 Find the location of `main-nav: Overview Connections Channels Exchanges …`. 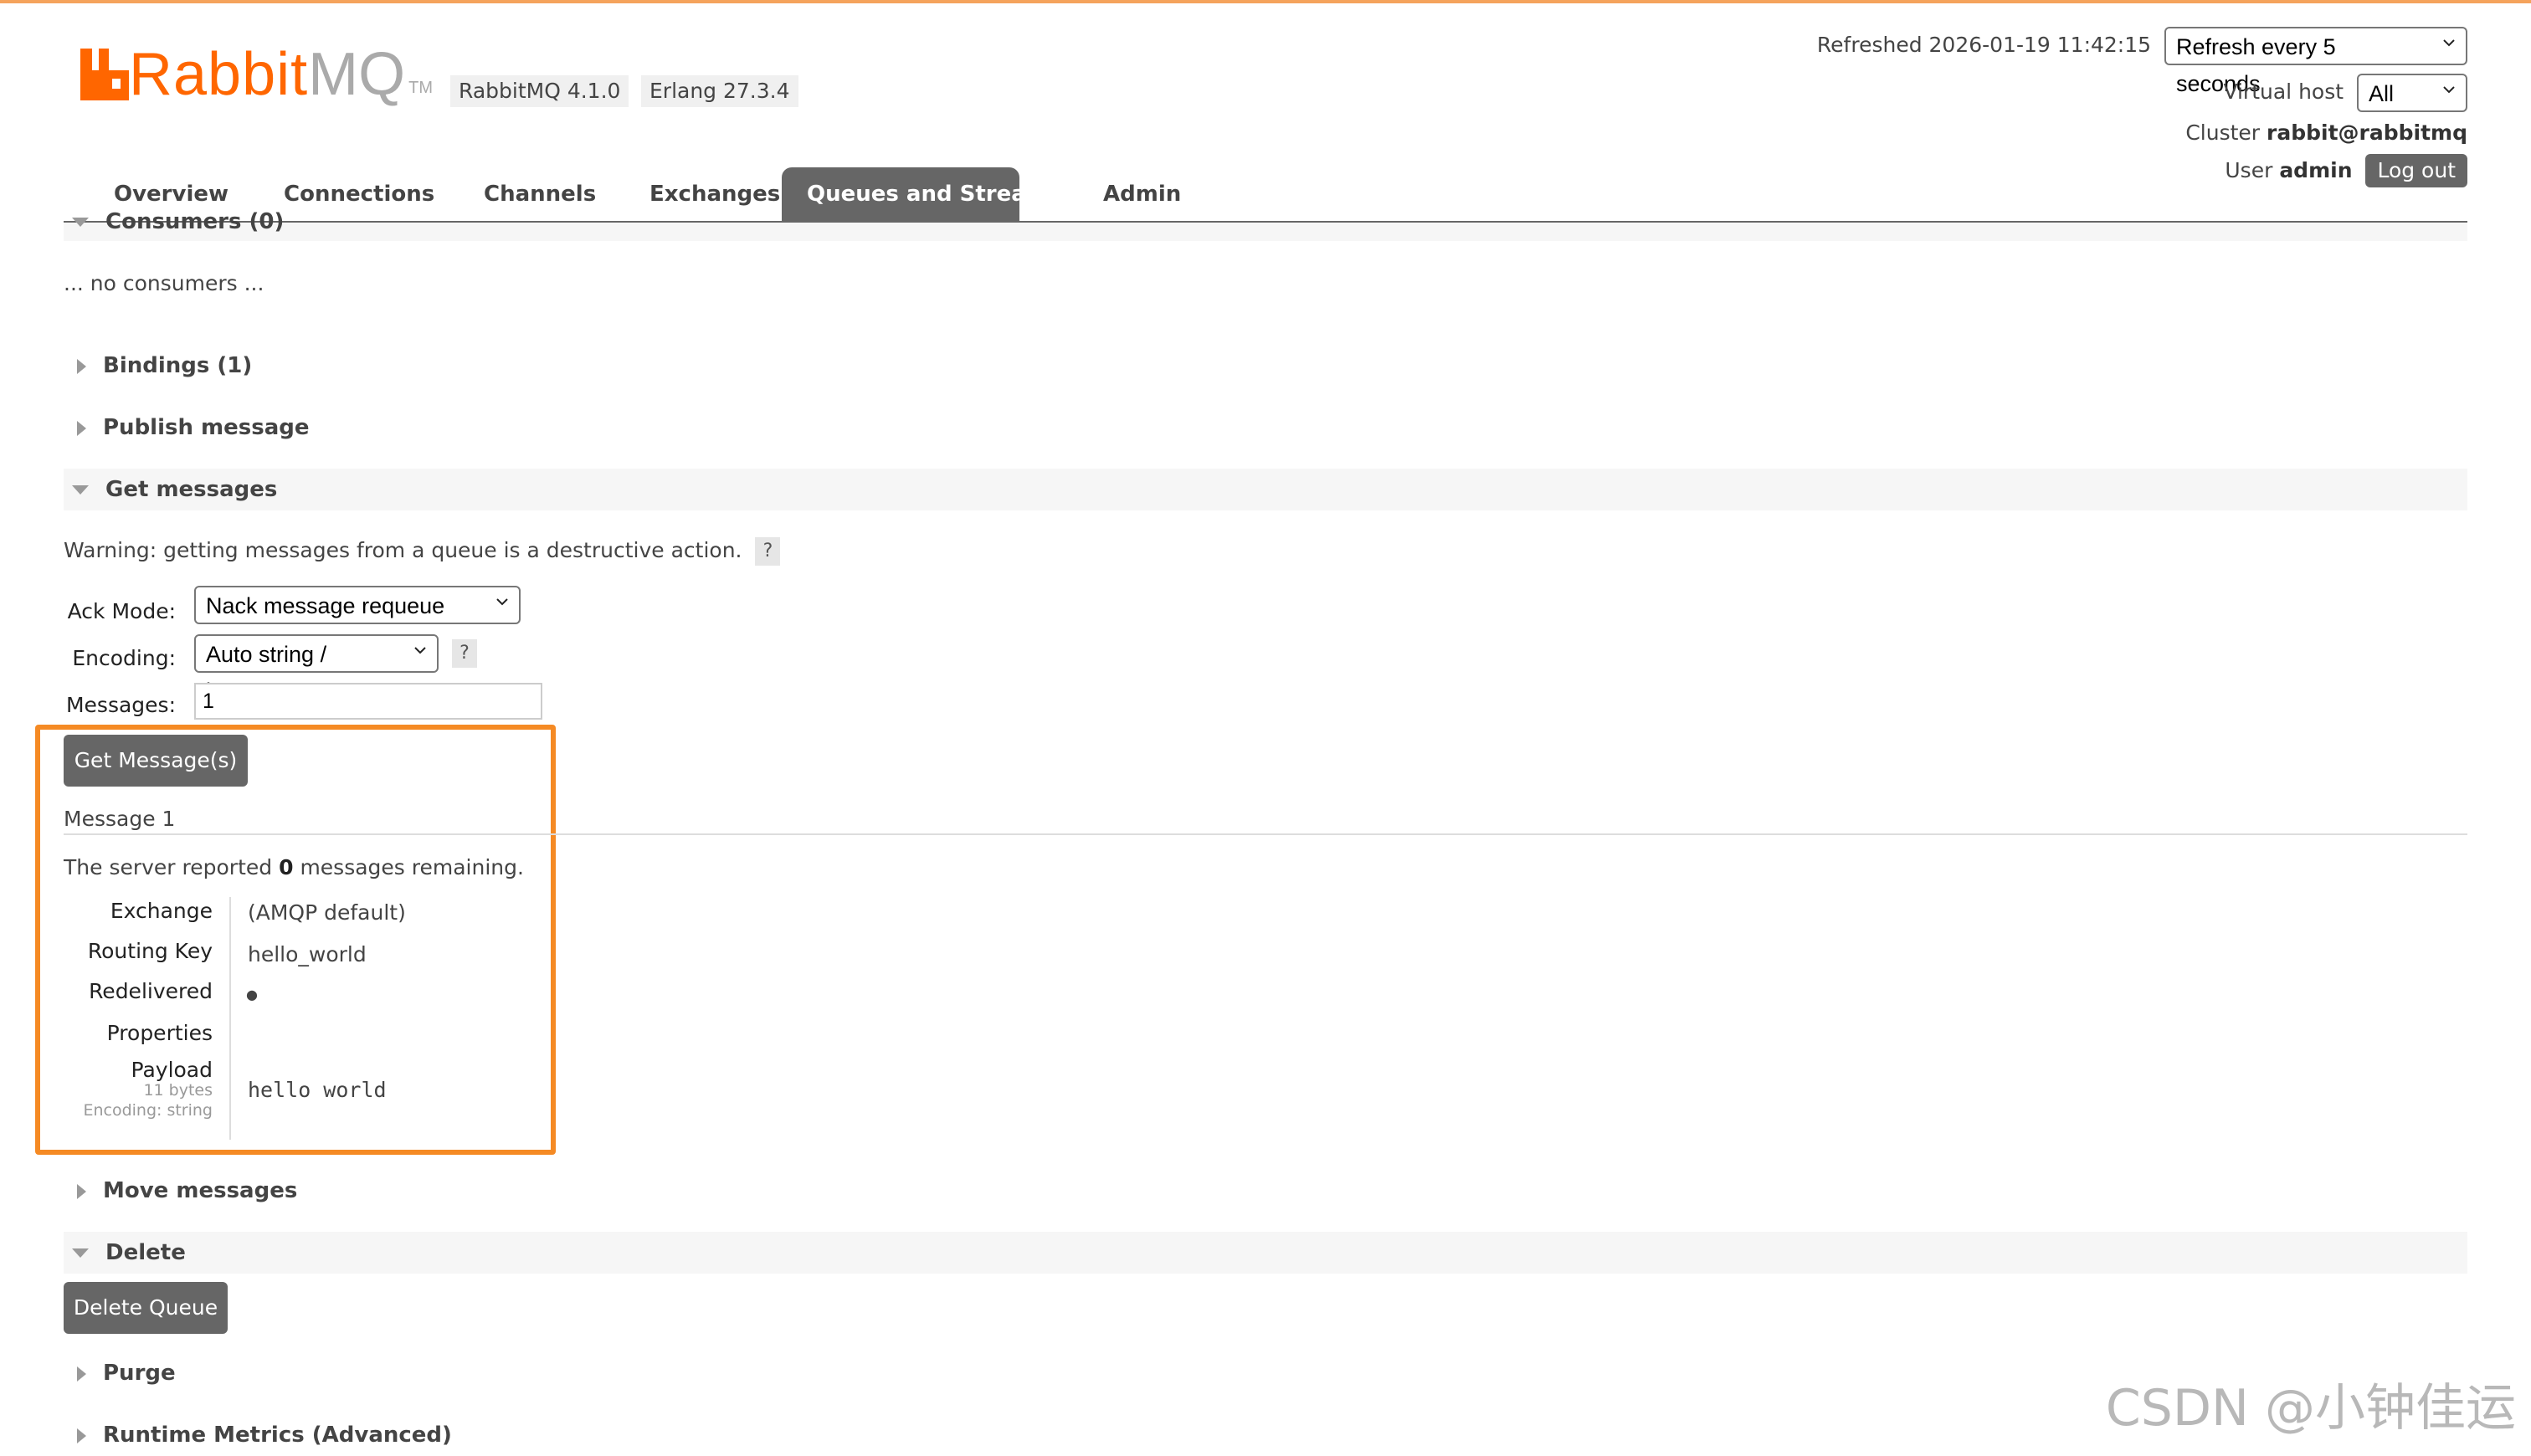

main-nav: Overview Connections Channels Exchanges … is located at coordinates (1265, 195).